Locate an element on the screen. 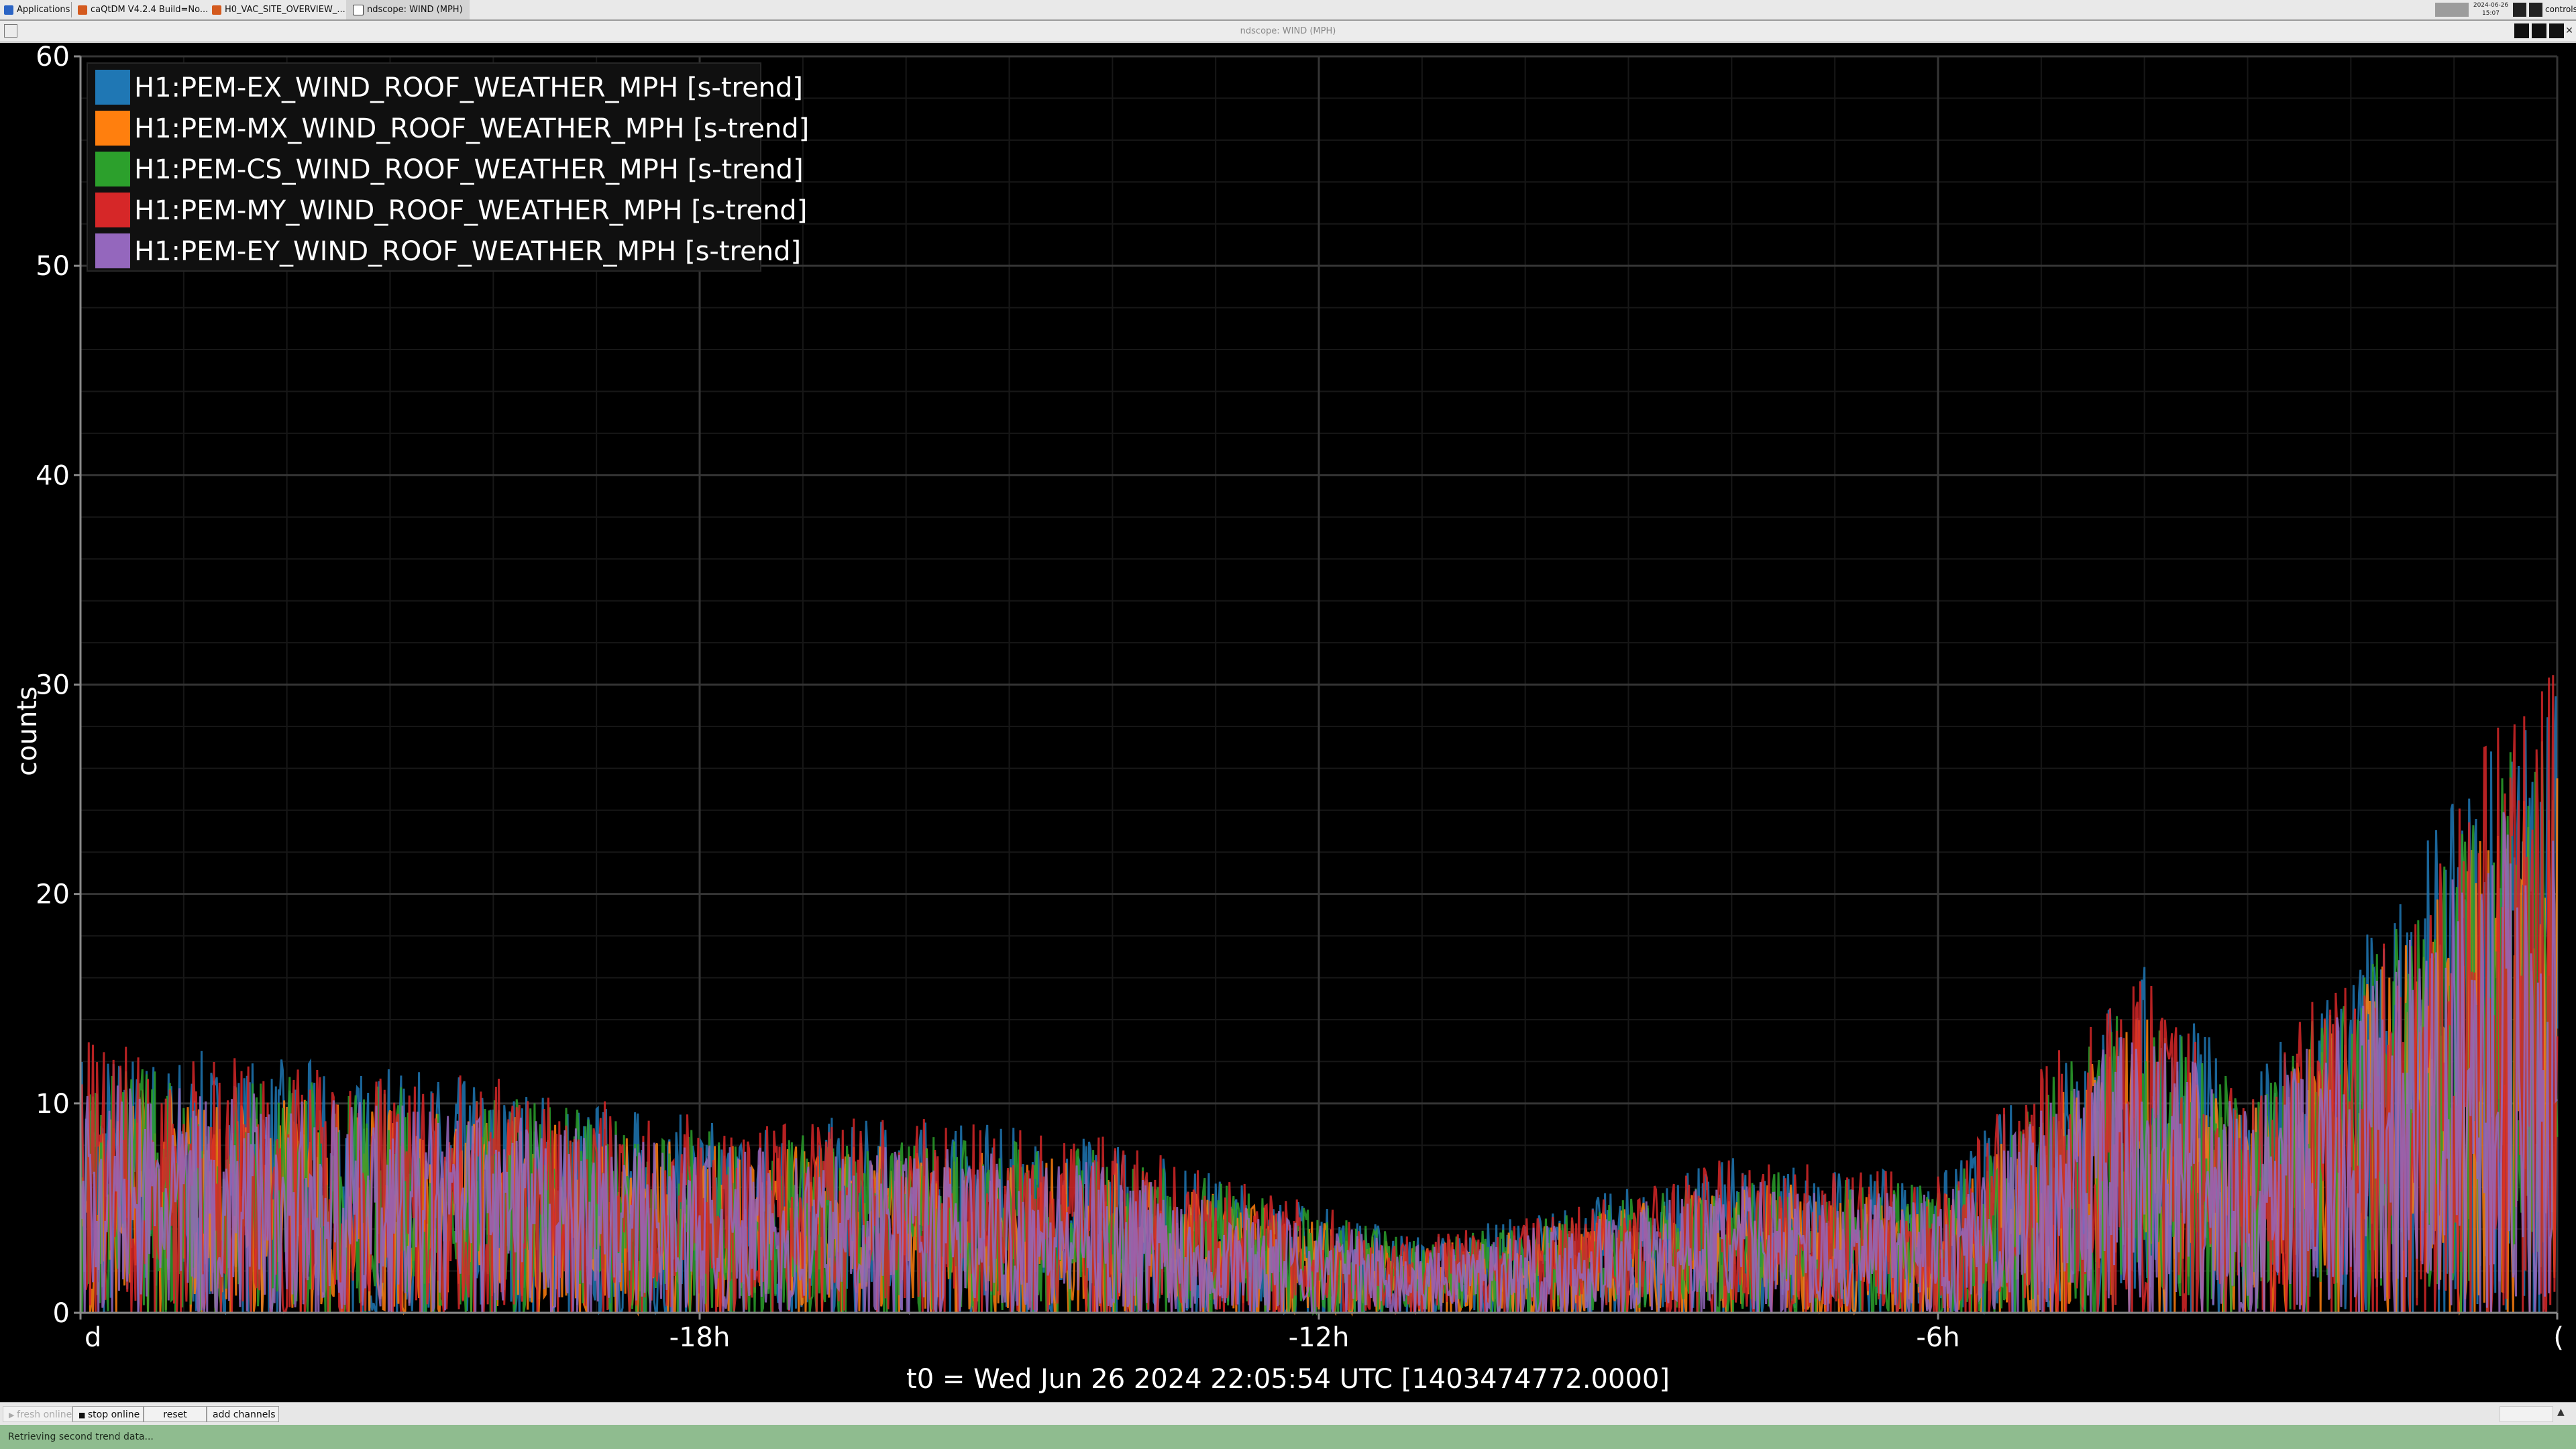 The width and height of the screenshot is (2576, 1449). ndscope-icon is located at coordinates (358, 9).